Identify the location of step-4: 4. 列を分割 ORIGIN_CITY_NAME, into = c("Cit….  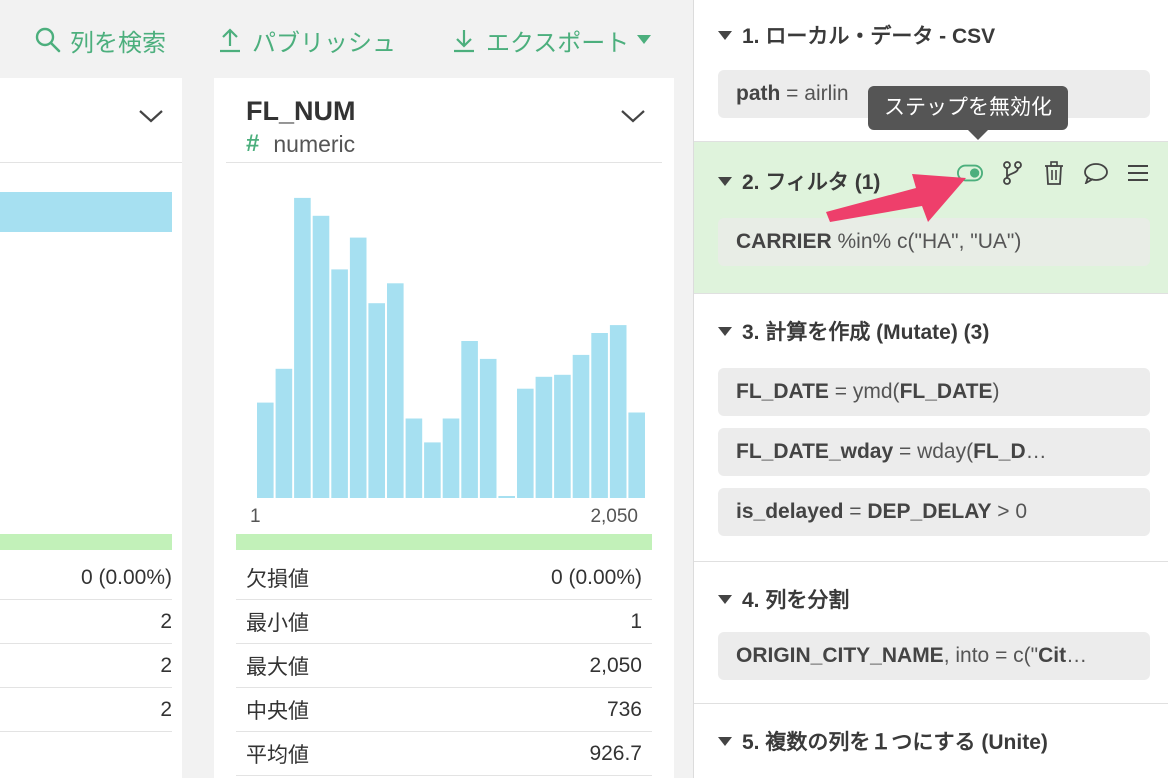
(931, 633).